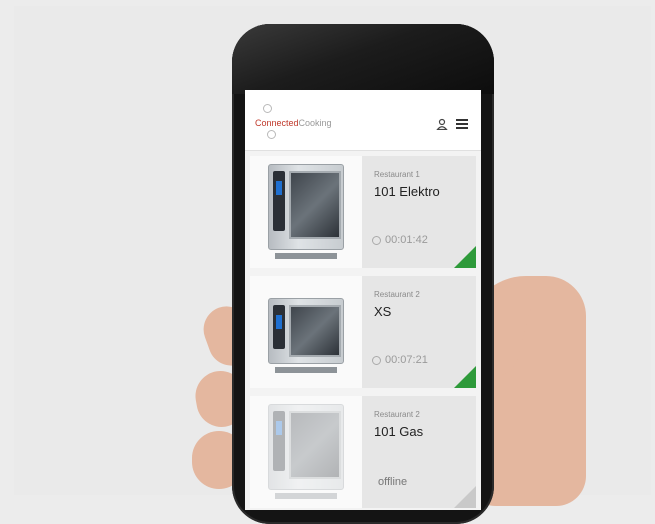  Describe the element at coordinates (462, 124) in the screenshot. I see `menu-icon` at that location.